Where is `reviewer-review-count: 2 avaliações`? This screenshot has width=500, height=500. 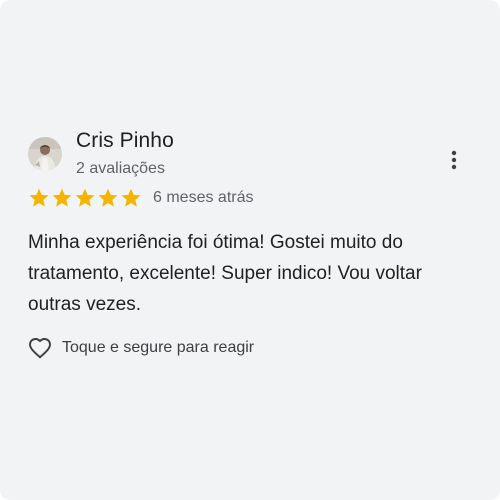 reviewer-review-count: 2 avaliações is located at coordinates (120, 169).